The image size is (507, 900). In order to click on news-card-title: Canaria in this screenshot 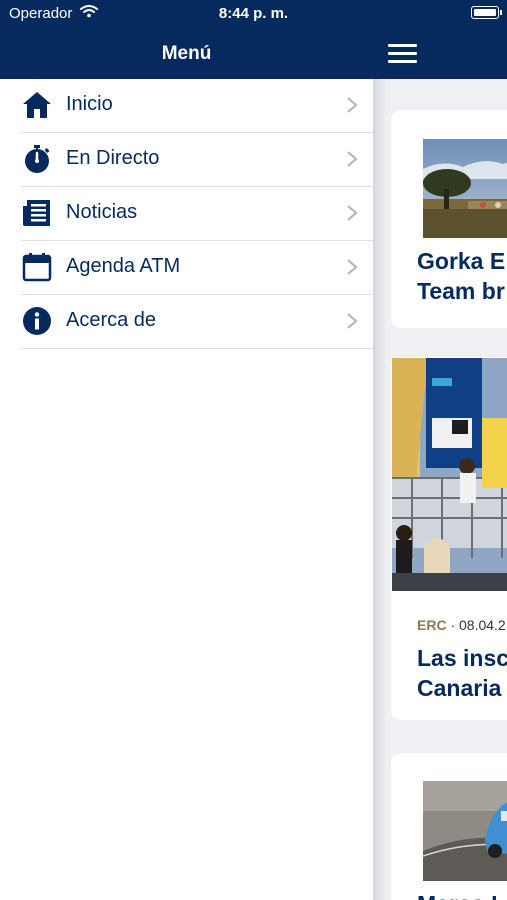, I will do `click(459, 688)`.